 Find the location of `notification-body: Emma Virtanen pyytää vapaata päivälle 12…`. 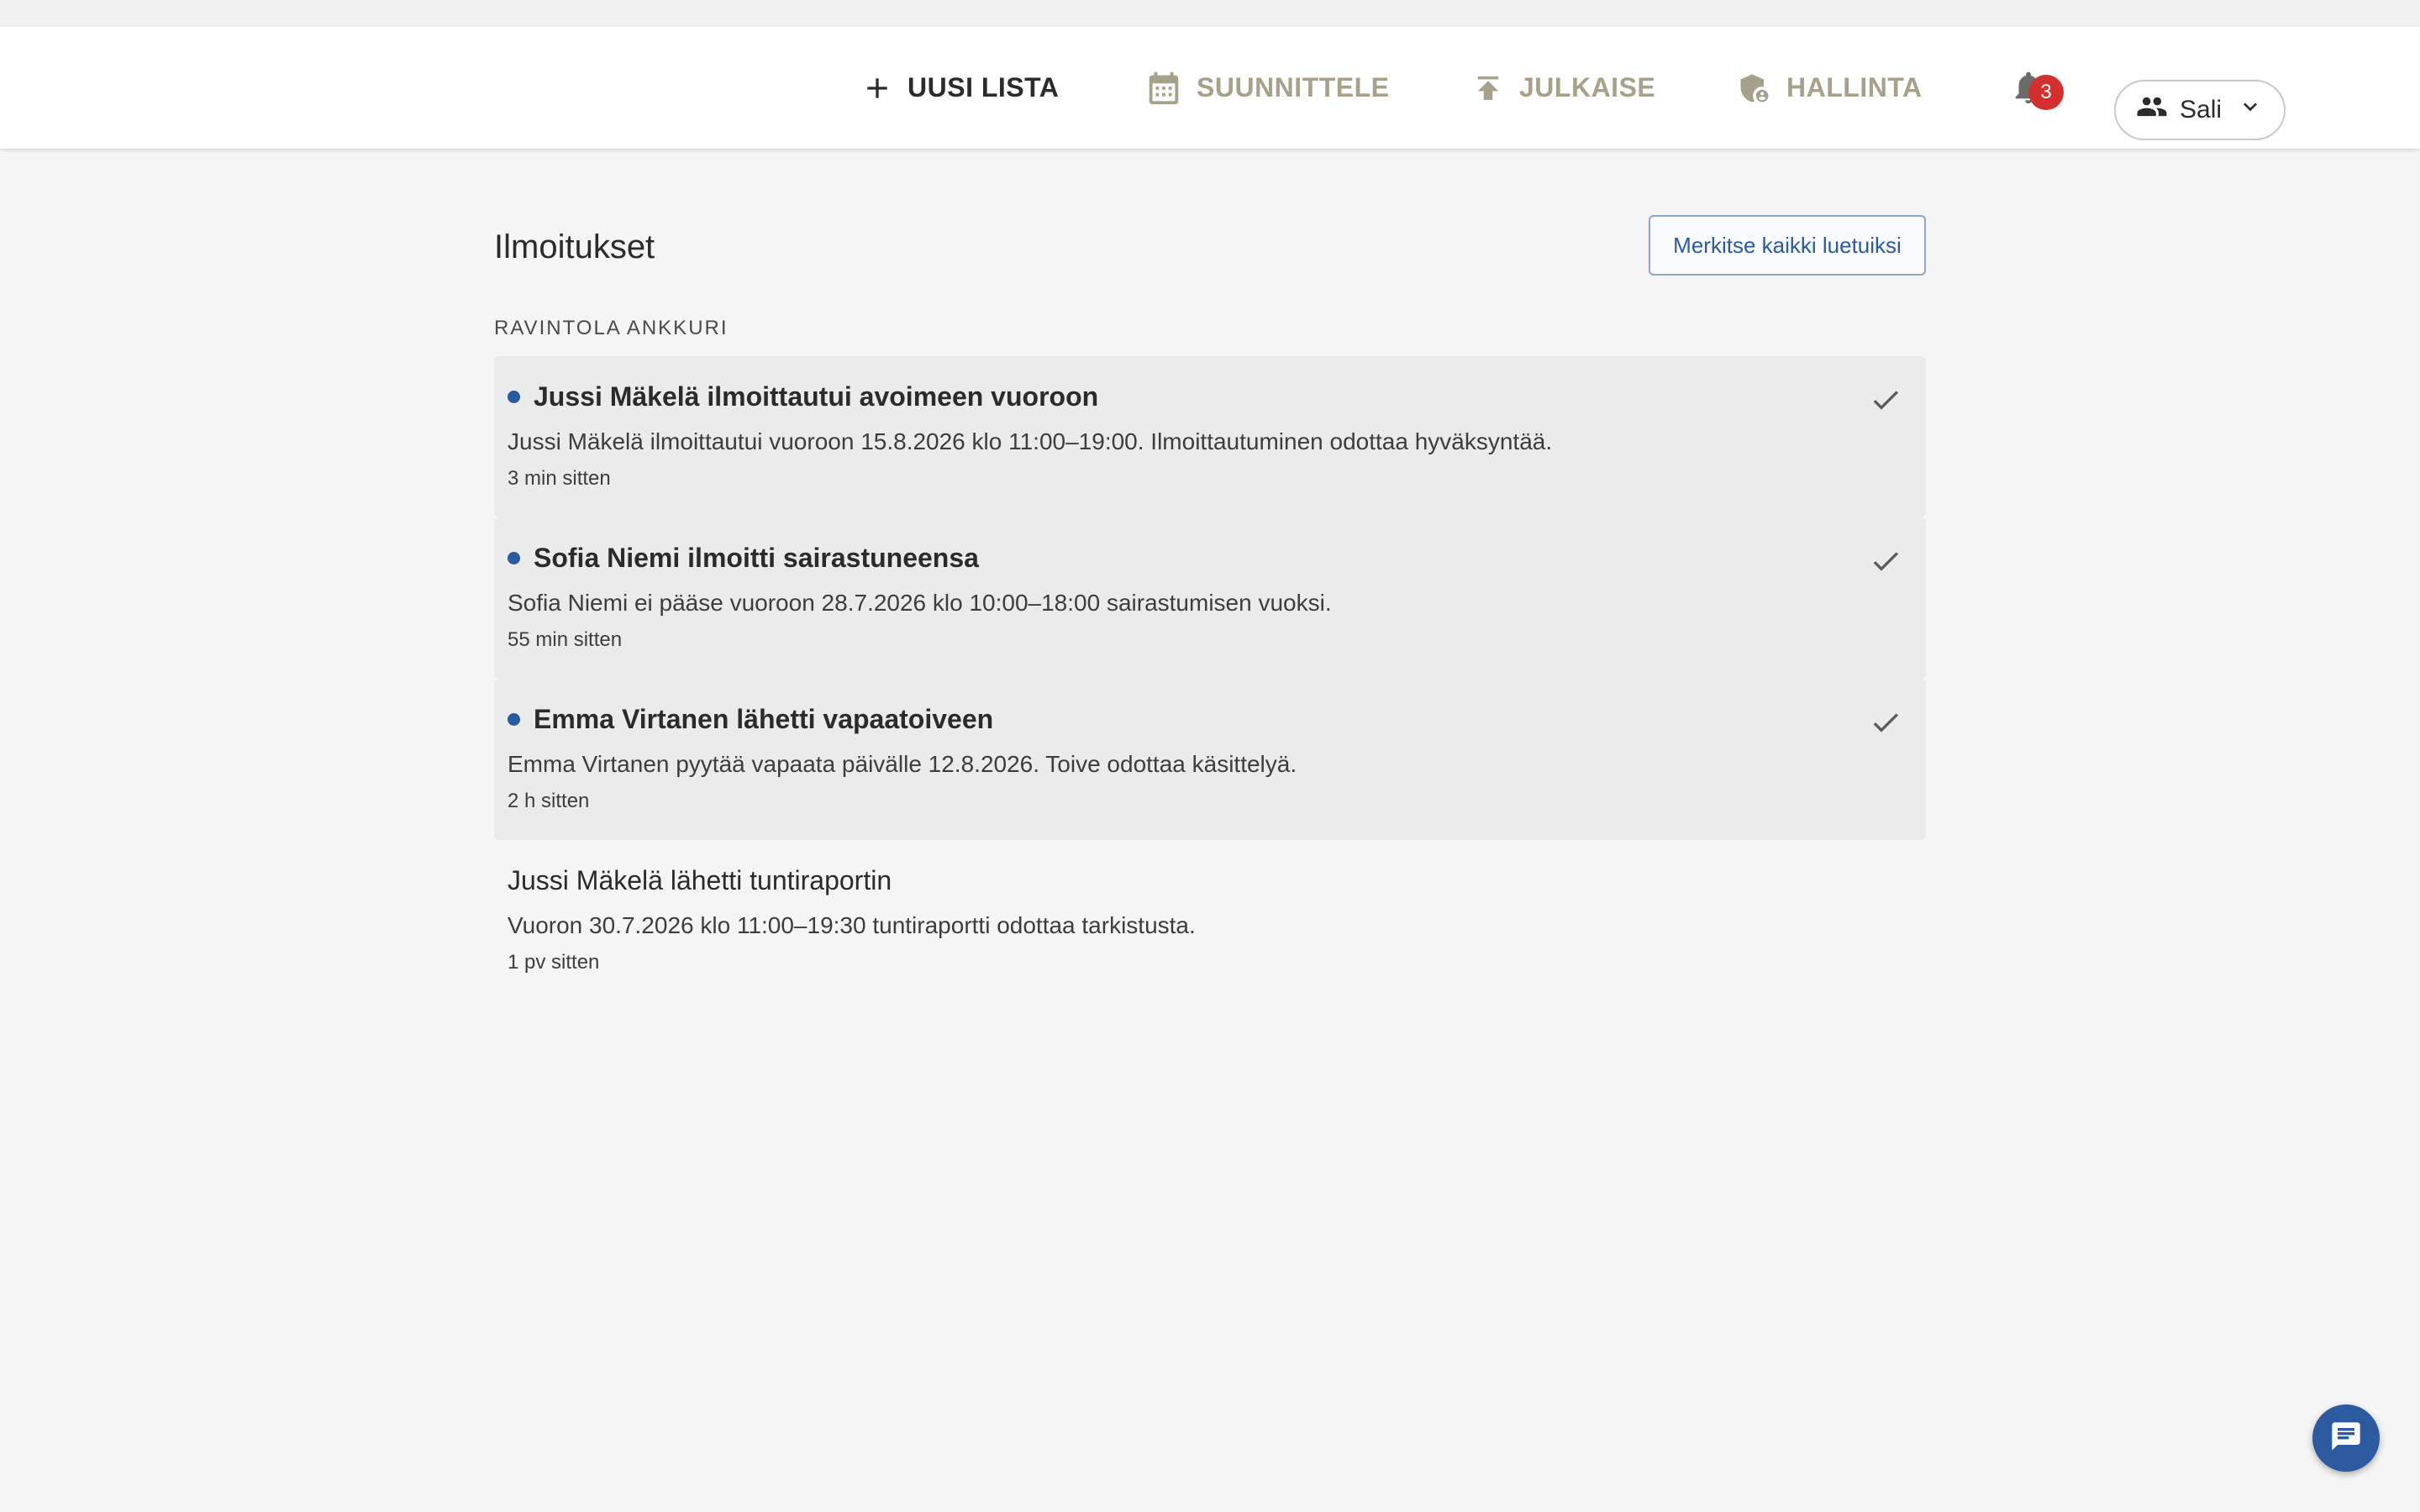

notification-body: Emma Virtanen pyytää vapaata päivälle 12… is located at coordinates (902, 764).